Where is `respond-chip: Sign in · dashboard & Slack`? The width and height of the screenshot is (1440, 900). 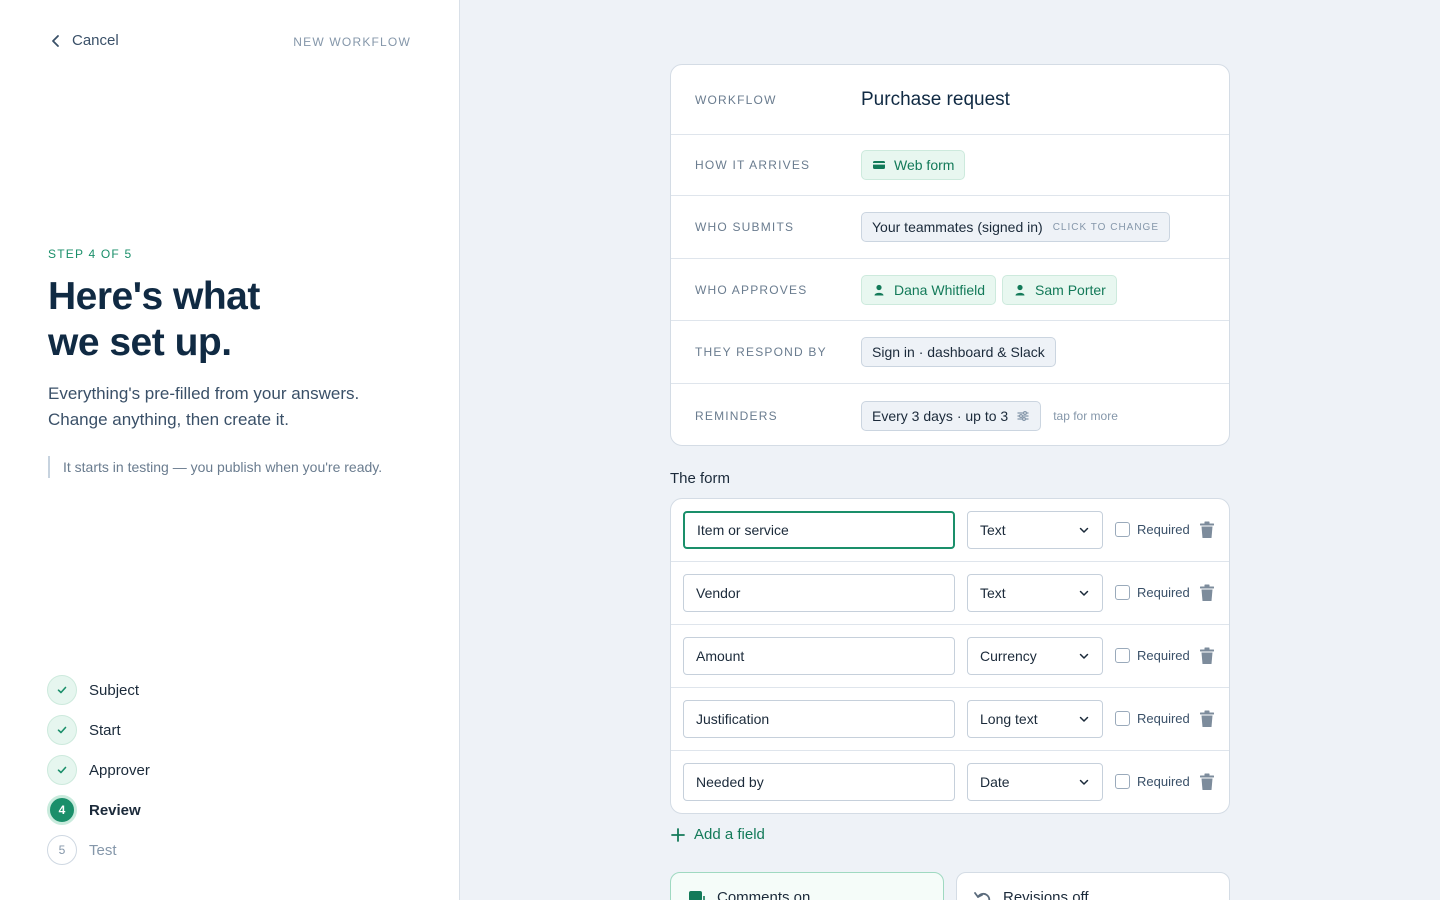
respond-chip: Sign in · dashboard & Slack is located at coordinates (958, 352).